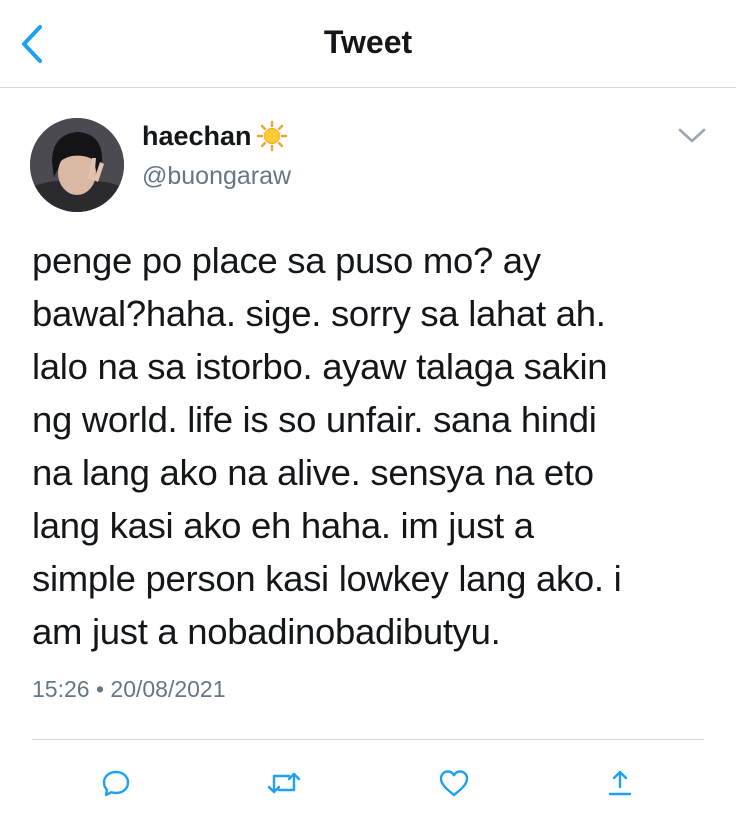  Describe the element at coordinates (61, 689) in the screenshot. I see `tweet-time: 15:26` at that location.